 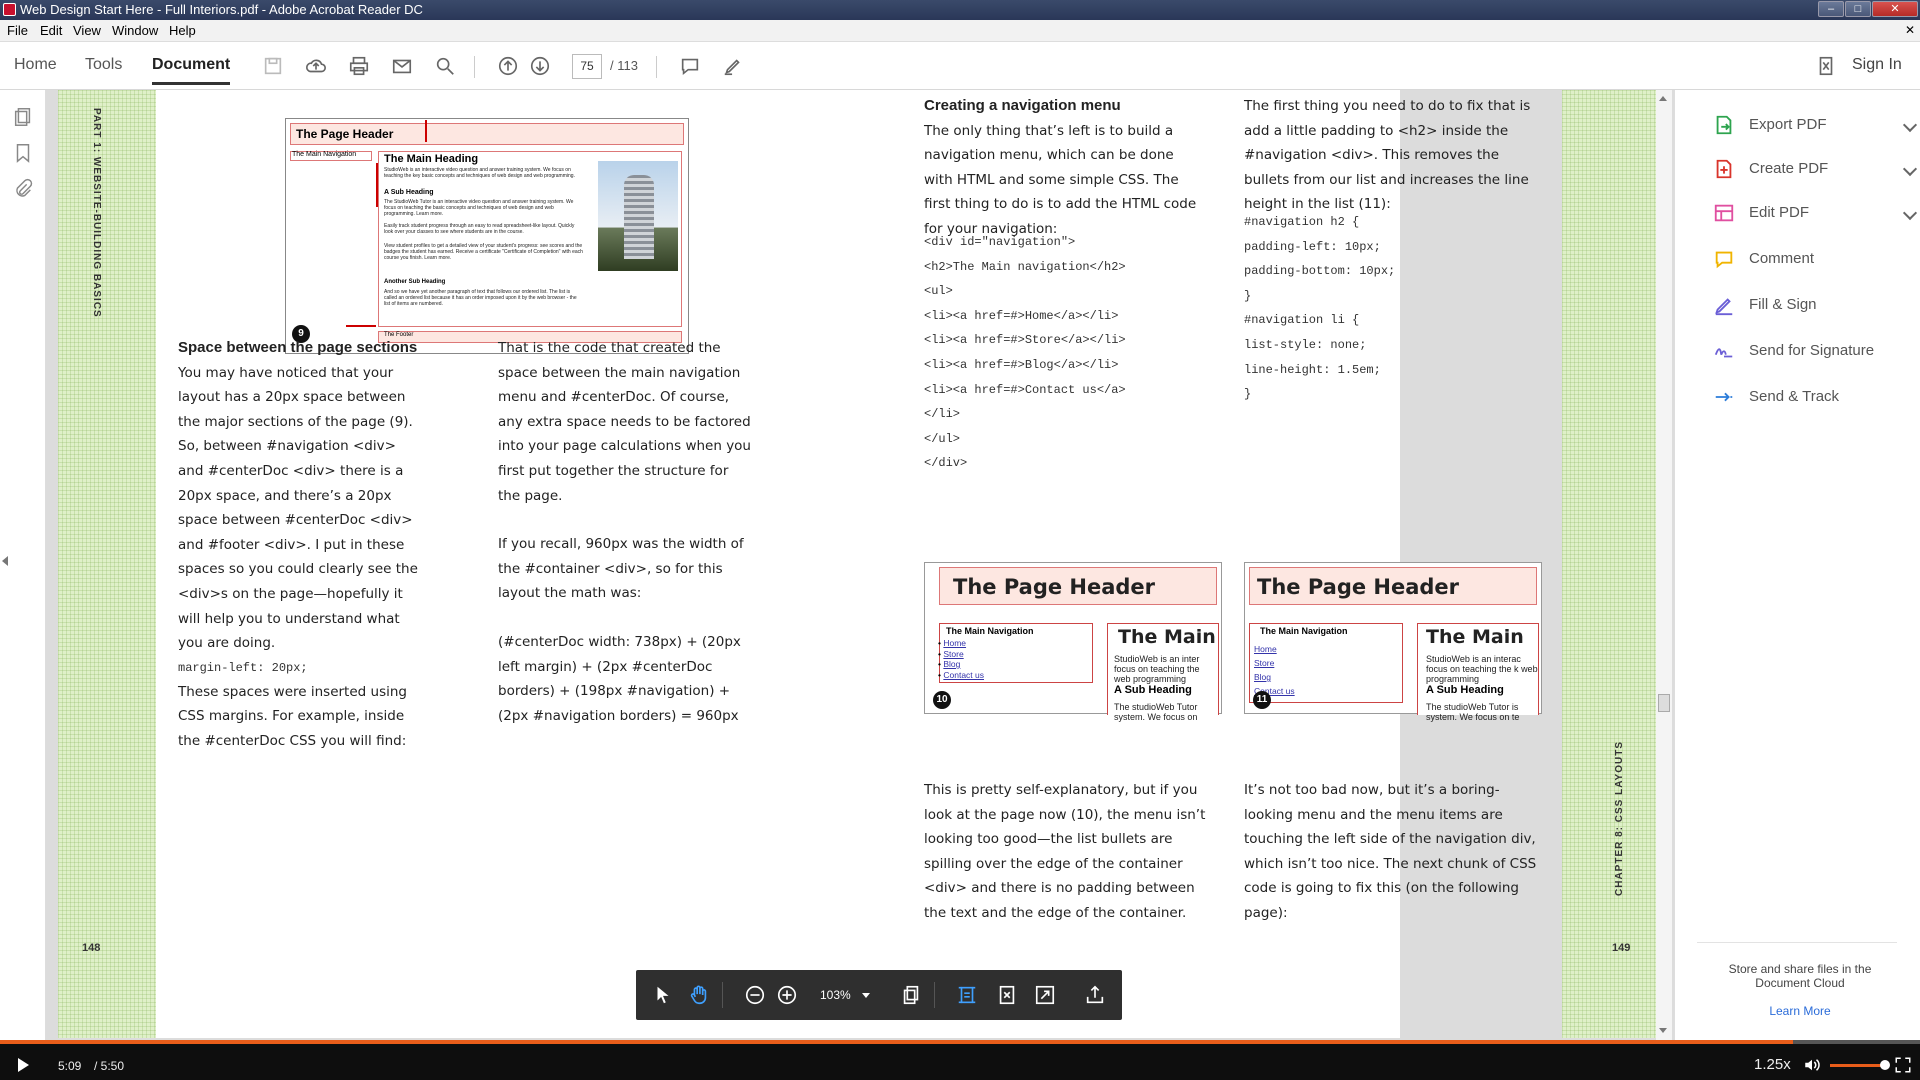 What do you see at coordinates (990, 631) in the screenshot?
I see `fig10-nav-title: The Main Navigation` at bounding box center [990, 631].